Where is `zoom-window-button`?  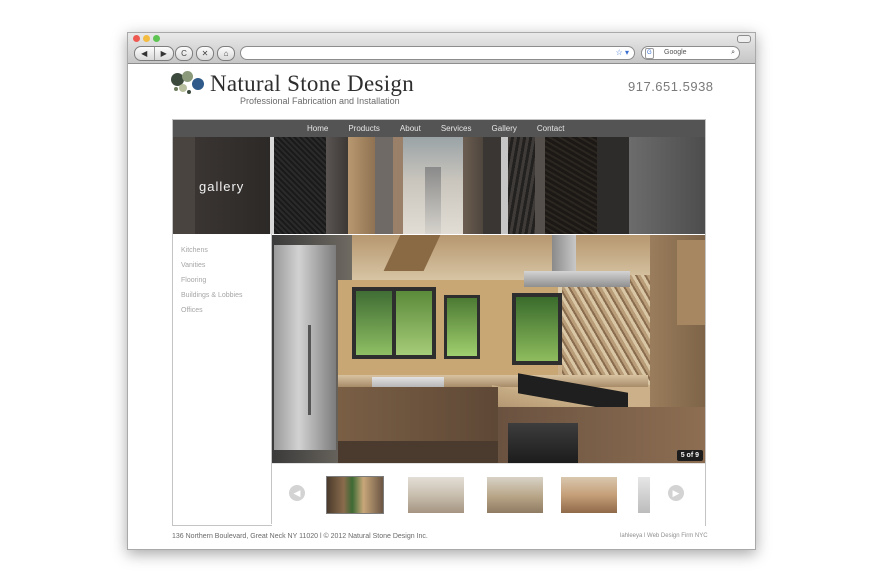
zoom-window-button is located at coordinates (156, 38).